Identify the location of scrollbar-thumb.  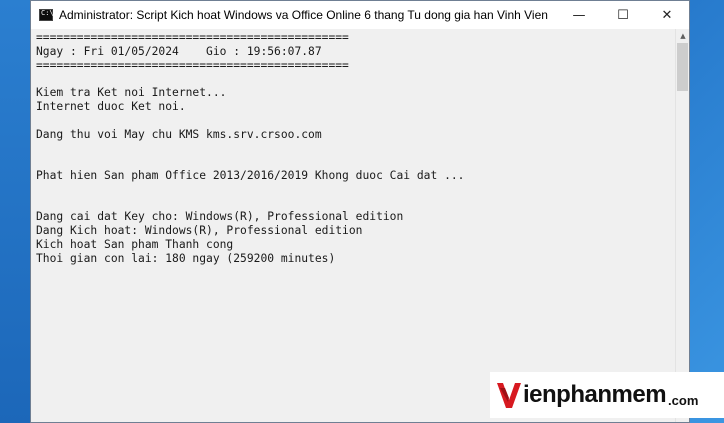
(682, 67).